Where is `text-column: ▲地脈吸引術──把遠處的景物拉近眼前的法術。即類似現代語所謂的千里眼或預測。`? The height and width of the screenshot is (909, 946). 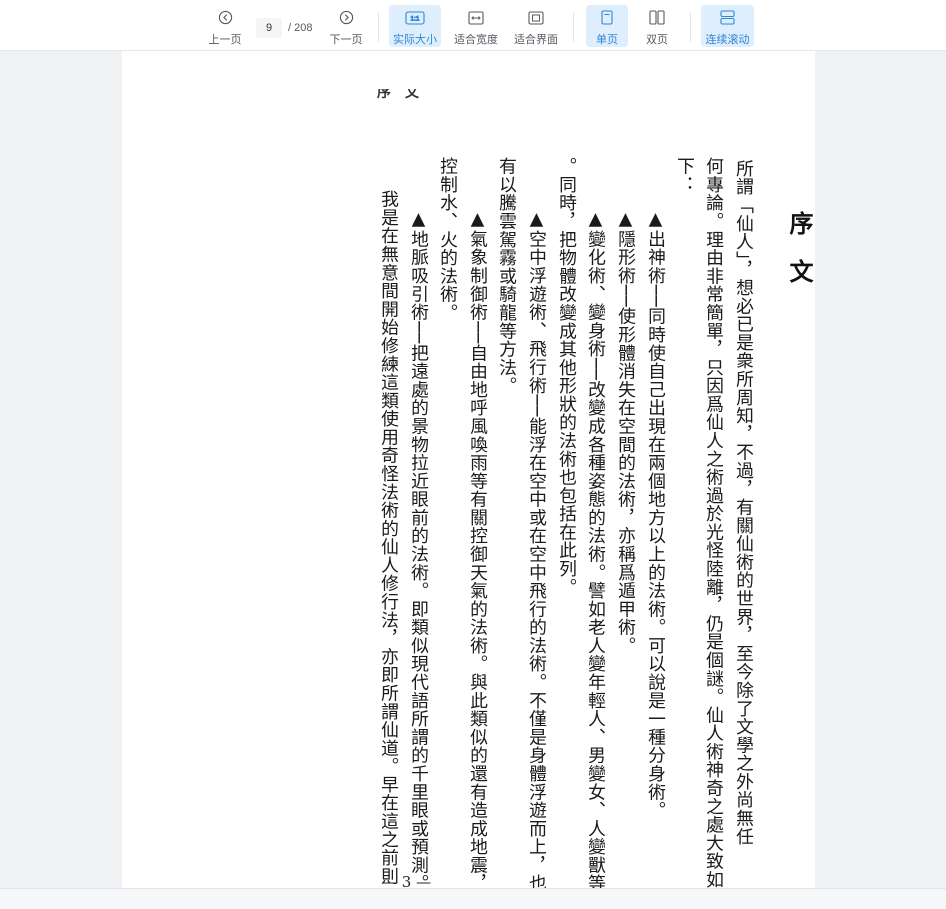 text-column: ▲地脈吸引術──把遠處的景物拉近眼前的法術。即類似現代語所謂的千里眼或預測。 is located at coordinates (418, 541).